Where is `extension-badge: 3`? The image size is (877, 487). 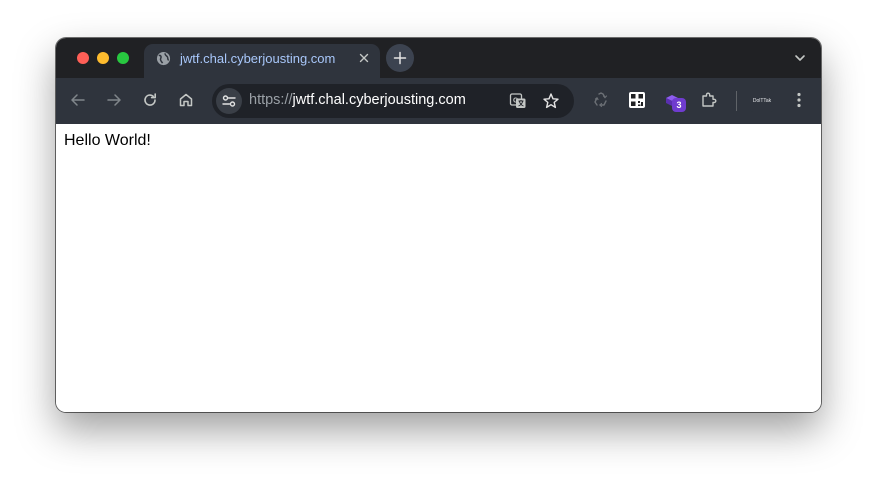 extension-badge: 3 is located at coordinates (679, 105).